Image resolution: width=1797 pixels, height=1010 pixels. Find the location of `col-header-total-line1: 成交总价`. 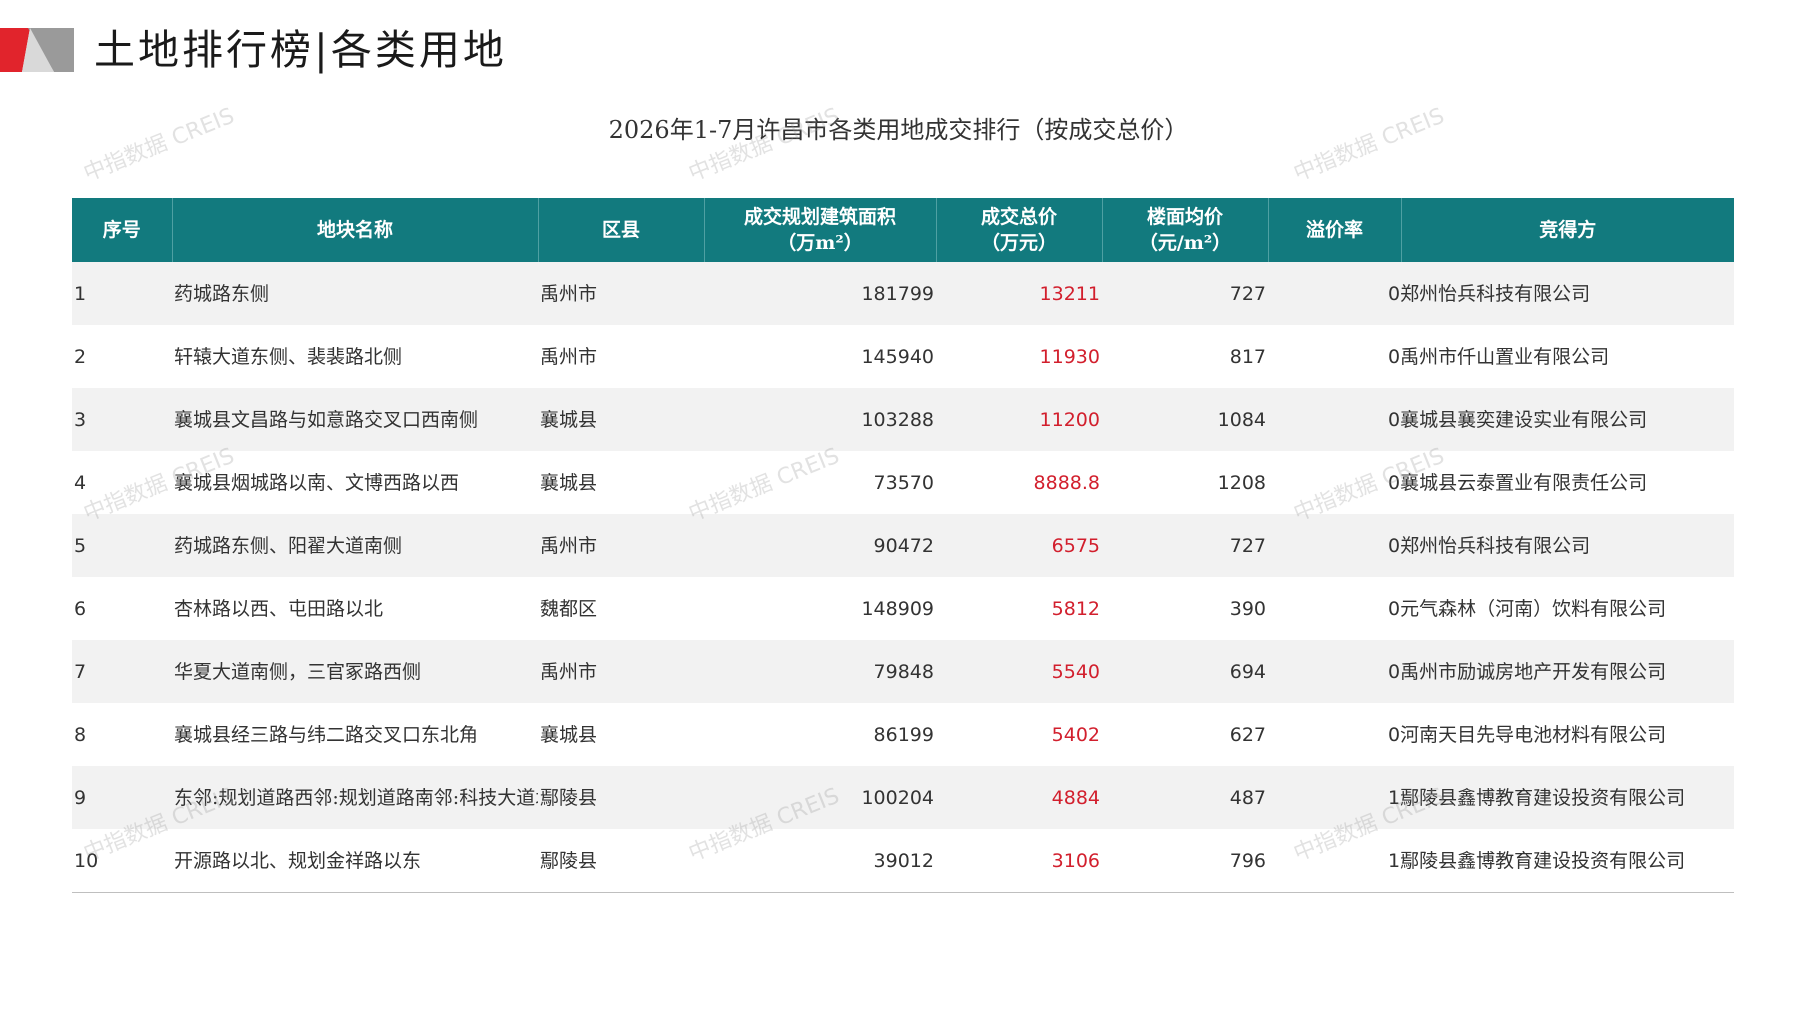

col-header-total-line1: 成交总价 is located at coordinates (1018, 217).